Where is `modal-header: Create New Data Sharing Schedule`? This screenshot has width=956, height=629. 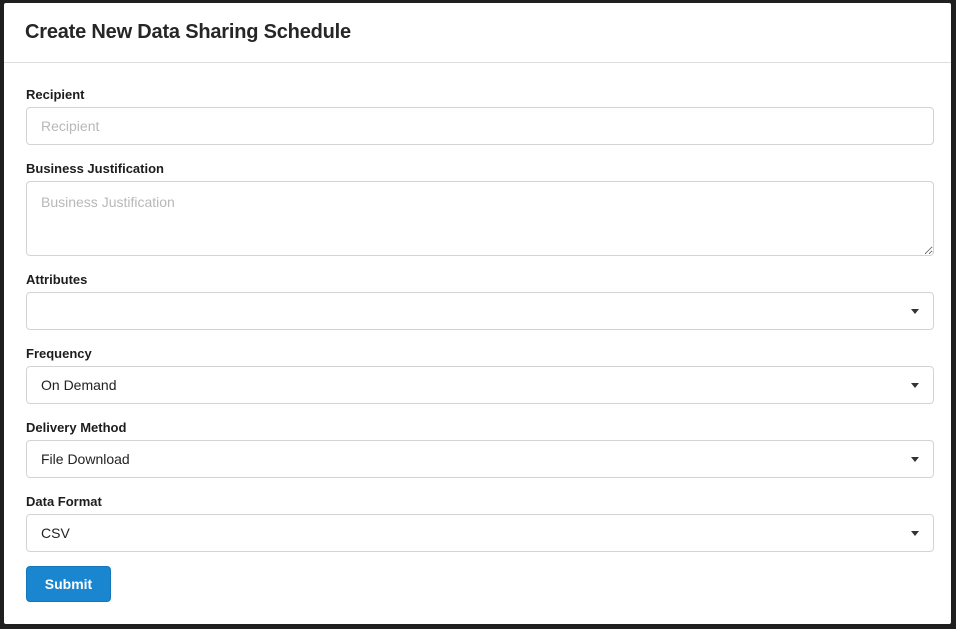
modal-header: Create New Data Sharing Schedule is located at coordinates (477, 33).